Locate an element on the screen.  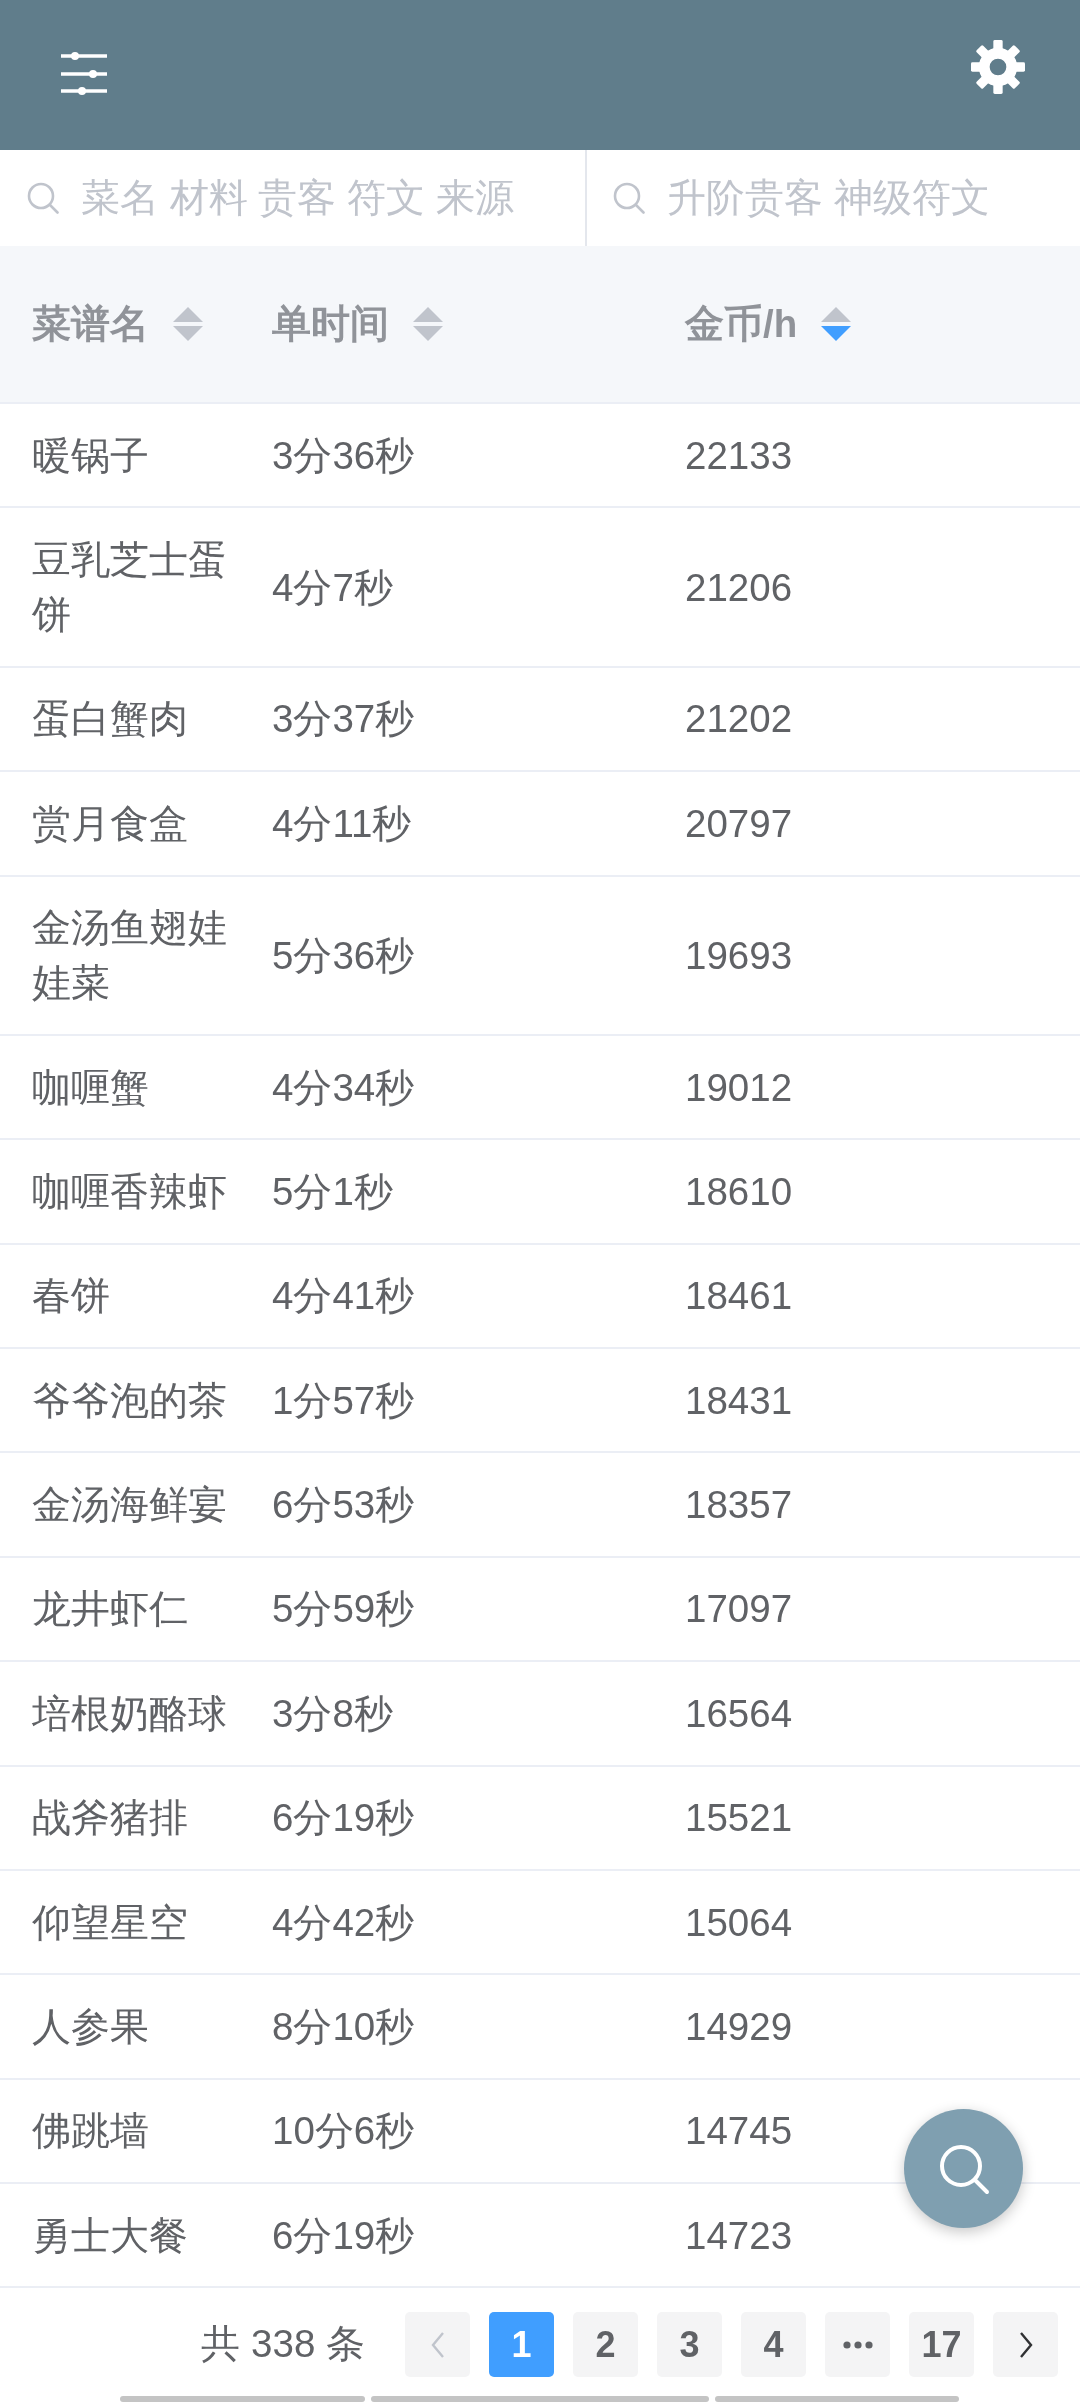
settings-icon is located at coordinates (998, 67).